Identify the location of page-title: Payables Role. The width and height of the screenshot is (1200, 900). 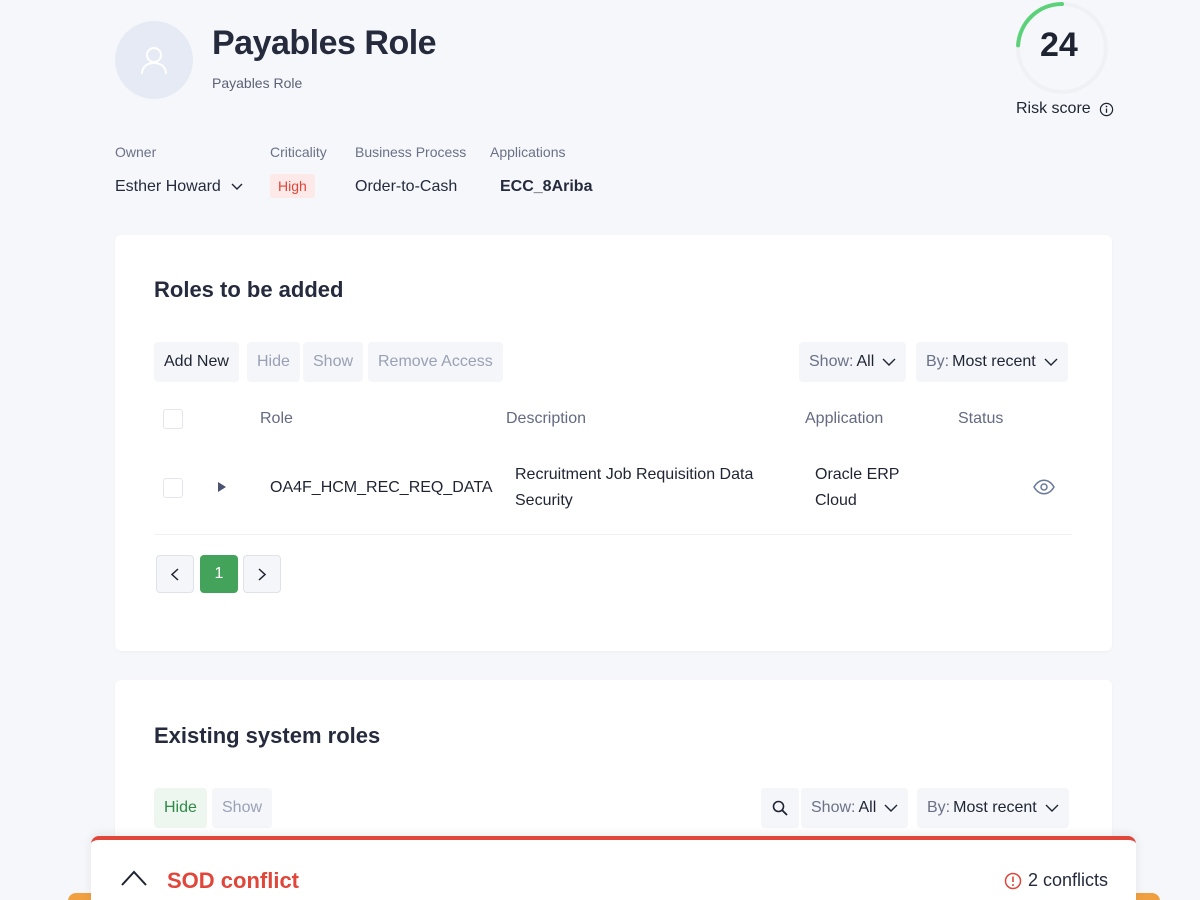
(324, 43).